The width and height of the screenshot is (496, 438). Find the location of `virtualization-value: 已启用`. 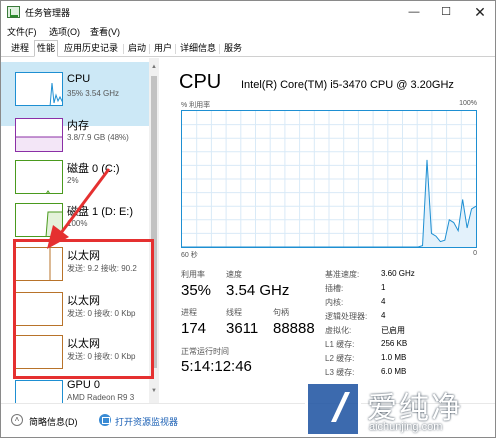

virtualization-value: 已启用 is located at coordinates (393, 330).